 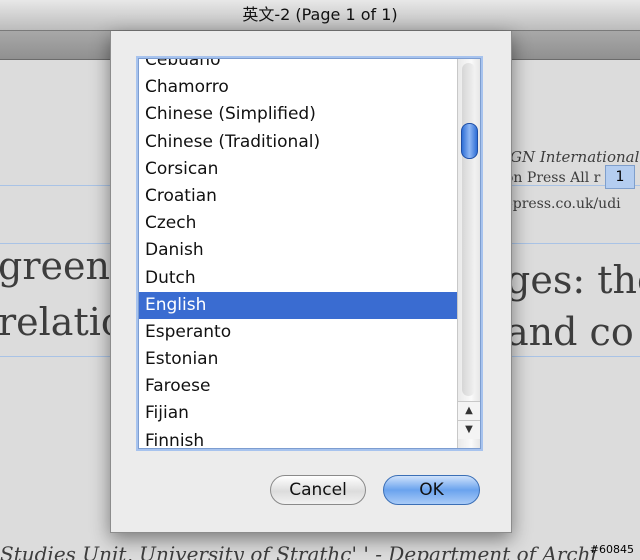 What do you see at coordinates (62, 322) in the screenshot?
I see `document-text: relatio` at bounding box center [62, 322].